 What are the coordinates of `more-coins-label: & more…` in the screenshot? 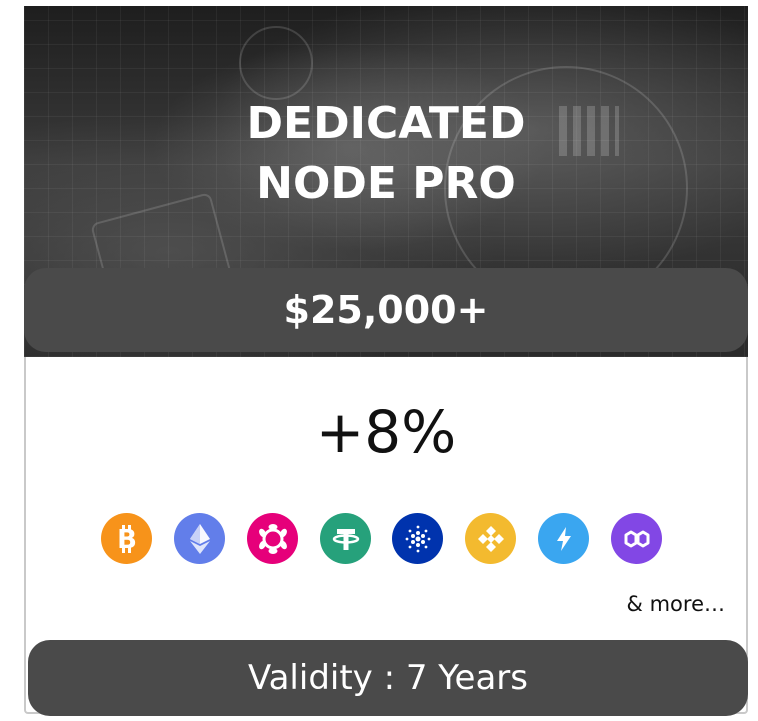 It's located at (675, 604).